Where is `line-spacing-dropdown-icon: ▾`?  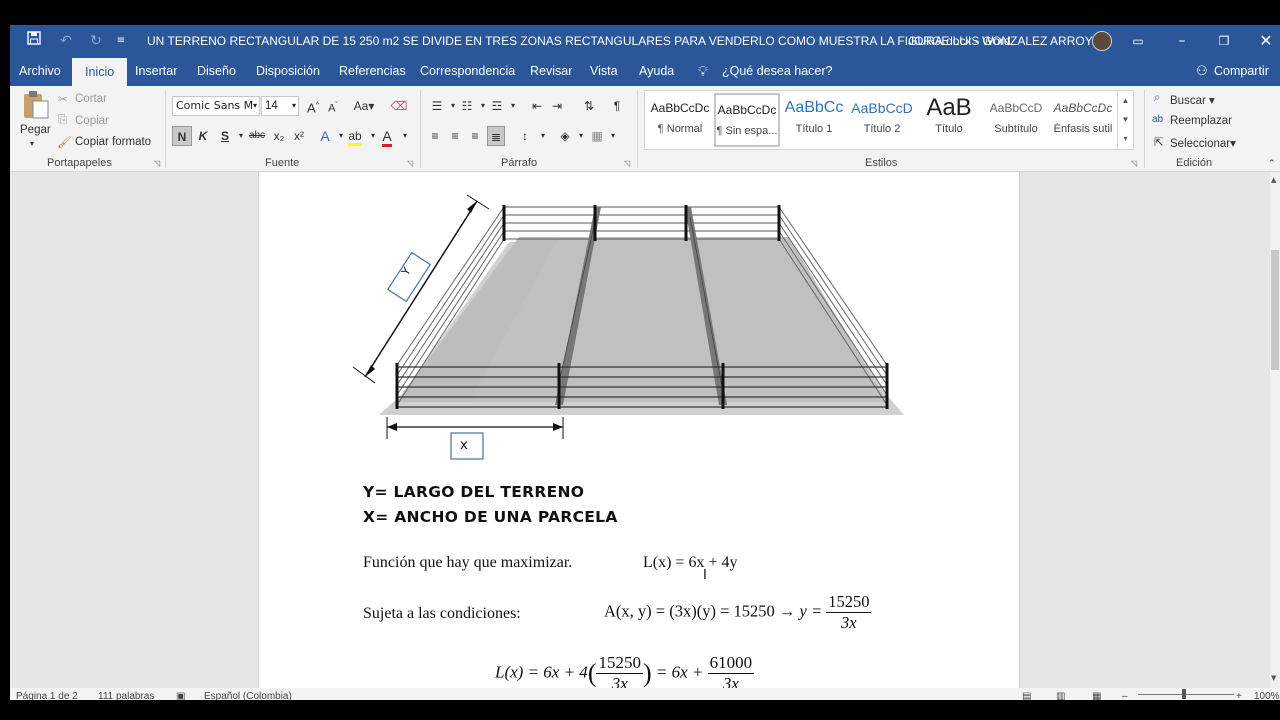
line-spacing-dropdown-icon: ▾ is located at coordinates (543, 136).